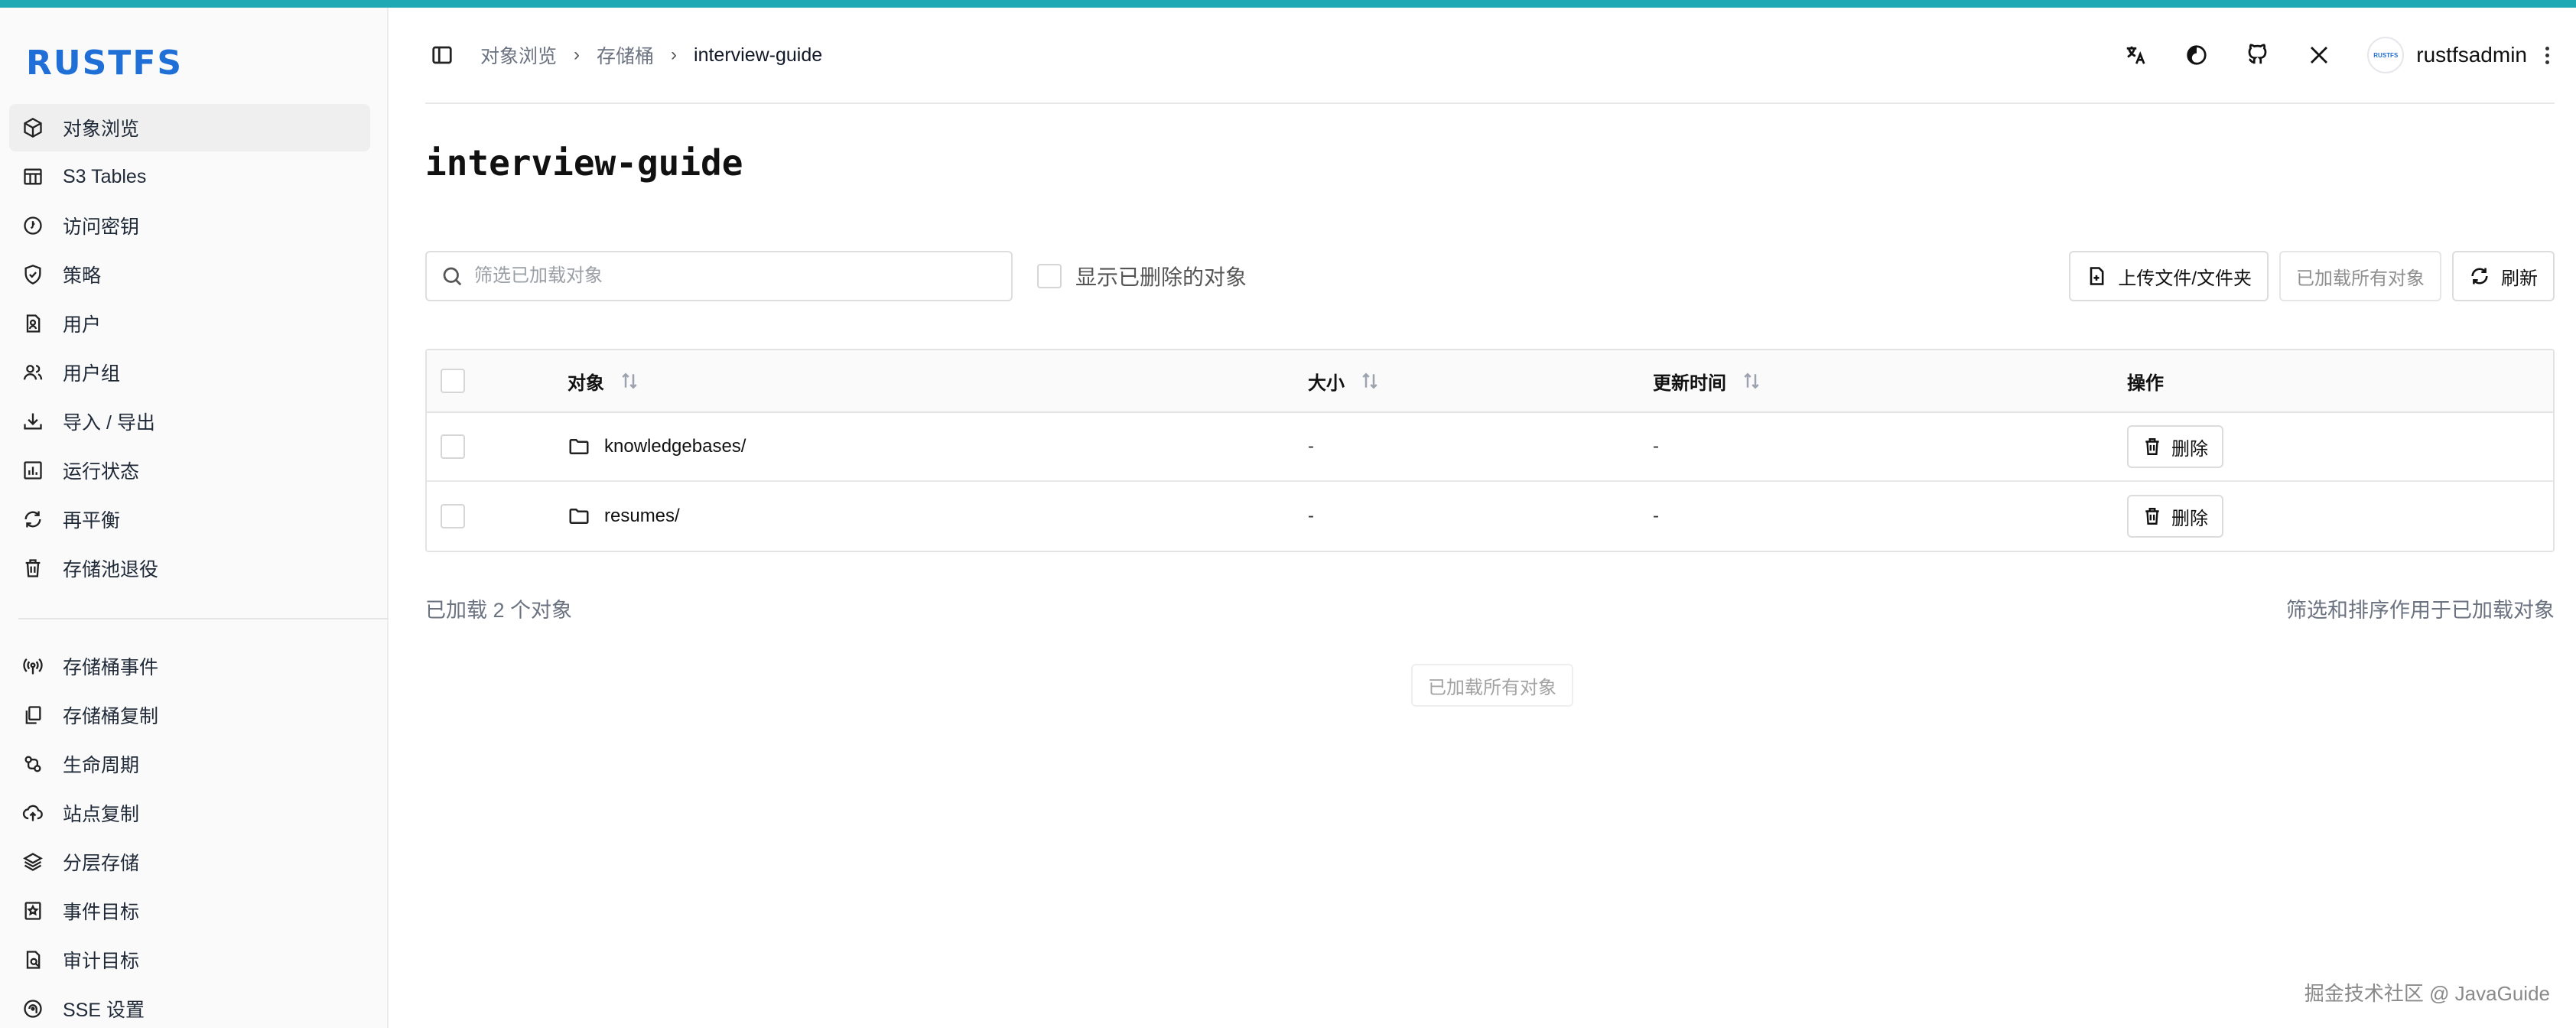  I want to click on sidebar-item-label: 对象浏览, so click(101, 129).